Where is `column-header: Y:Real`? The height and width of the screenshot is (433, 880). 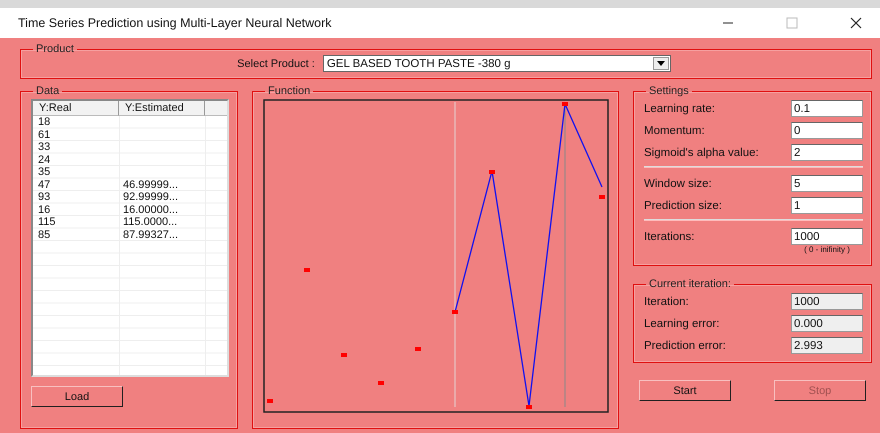
column-header: Y:Real is located at coordinates (76, 108).